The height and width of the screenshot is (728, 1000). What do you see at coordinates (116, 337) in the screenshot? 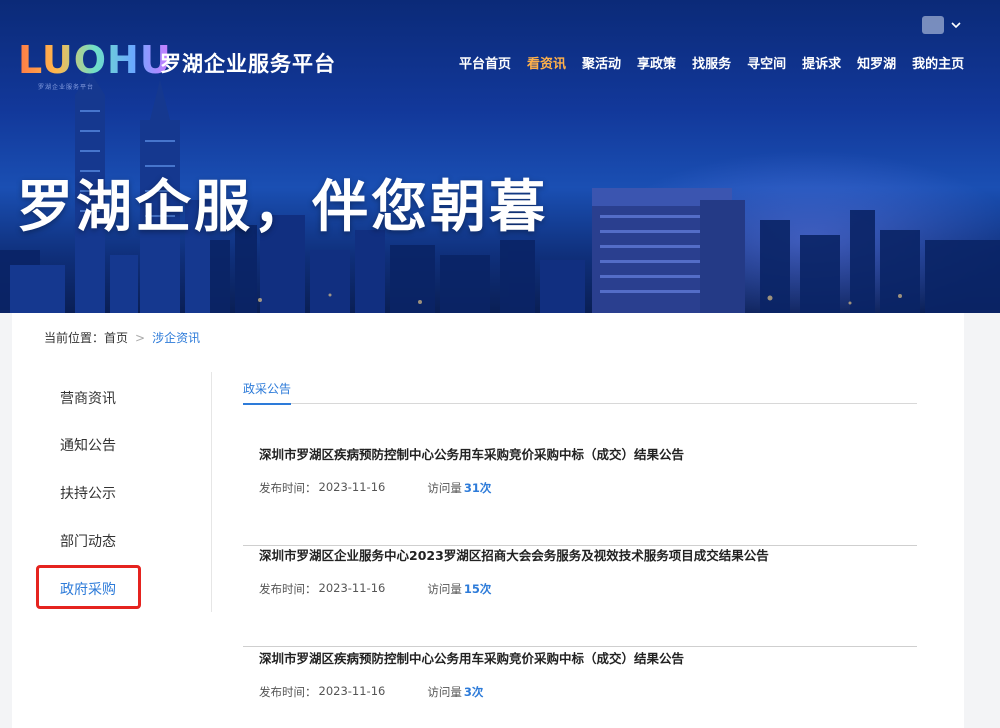
I see `breadcrumb-home: 首页` at bounding box center [116, 337].